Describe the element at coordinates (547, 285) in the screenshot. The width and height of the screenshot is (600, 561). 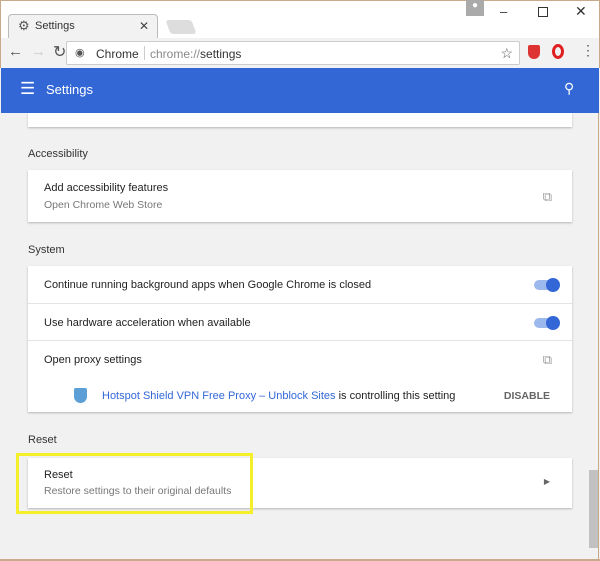
I see `background-apps-toggle` at that location.